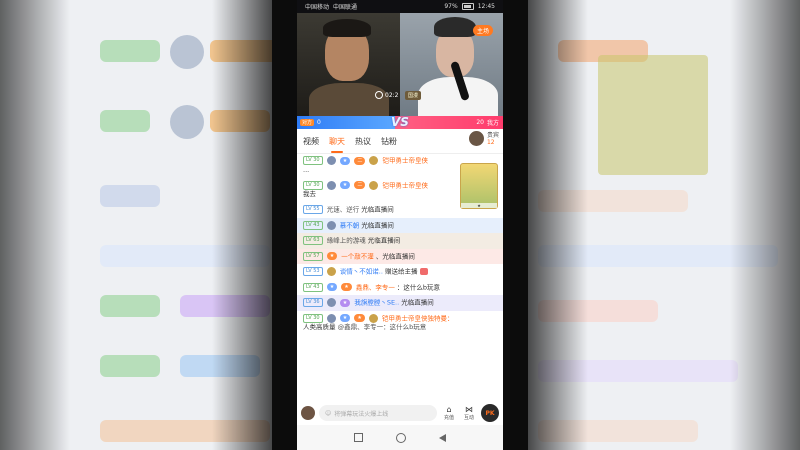  I want to click on android-nav-bar, so click(400, 437).